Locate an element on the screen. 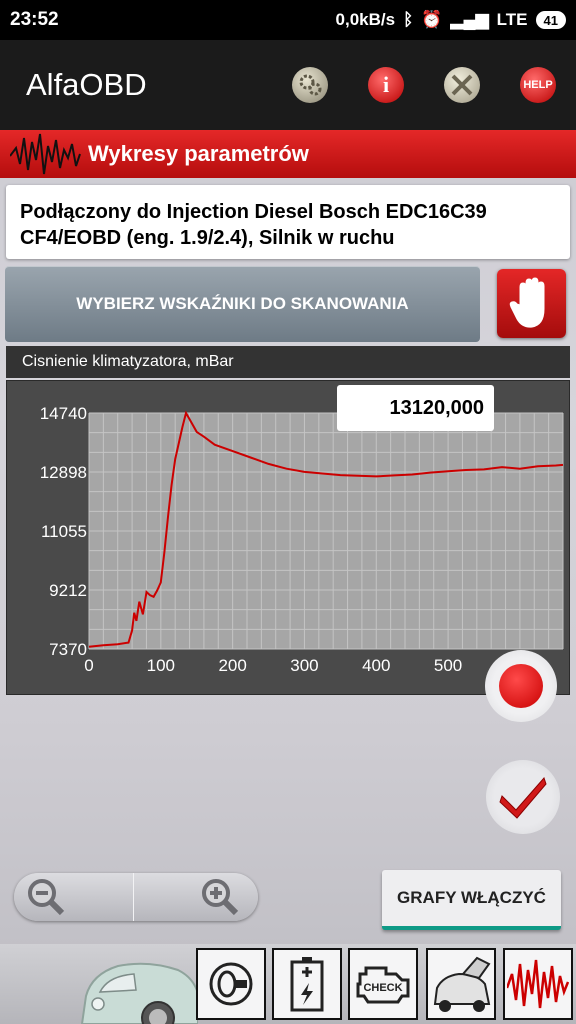 This screenshot has height=1024, width=576. stop-button is located at coordinates (531, 303).